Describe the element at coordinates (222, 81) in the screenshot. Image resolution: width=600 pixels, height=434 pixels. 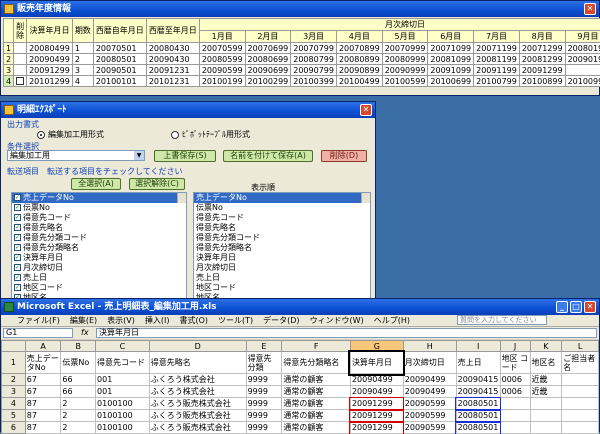
I see `cell-month: 20100199` at that location.